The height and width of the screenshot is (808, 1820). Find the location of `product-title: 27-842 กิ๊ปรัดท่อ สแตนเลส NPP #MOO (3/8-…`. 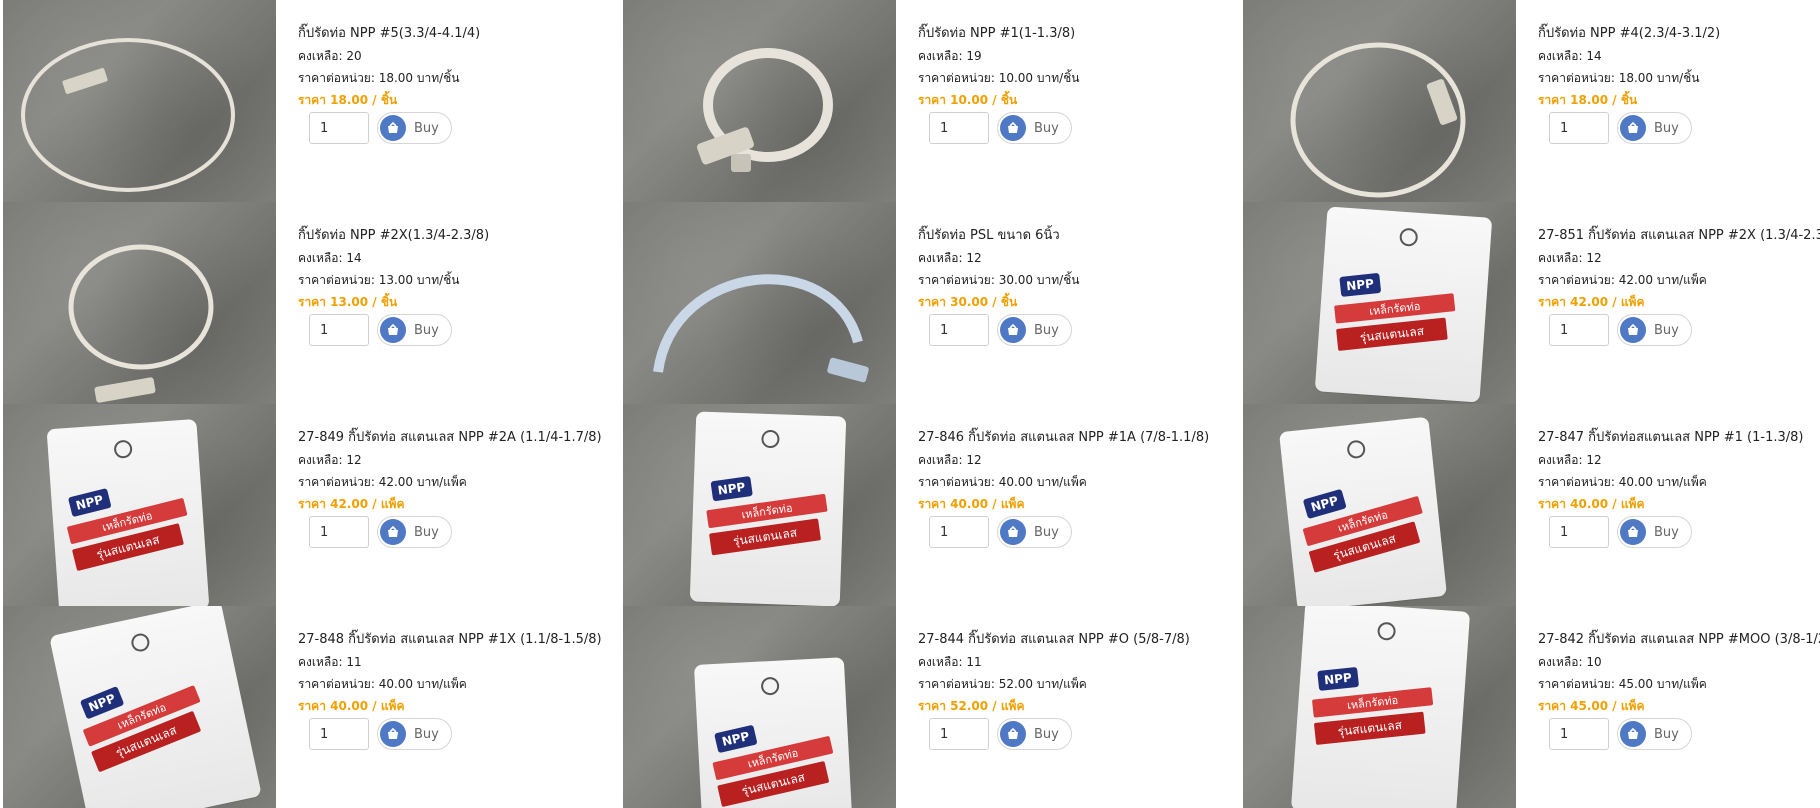

product-title: 27-842 กิ๊ปรัดท่อ สแตนเลส NPP #MOO (3/8-… is located at coordinates (1679, 640).